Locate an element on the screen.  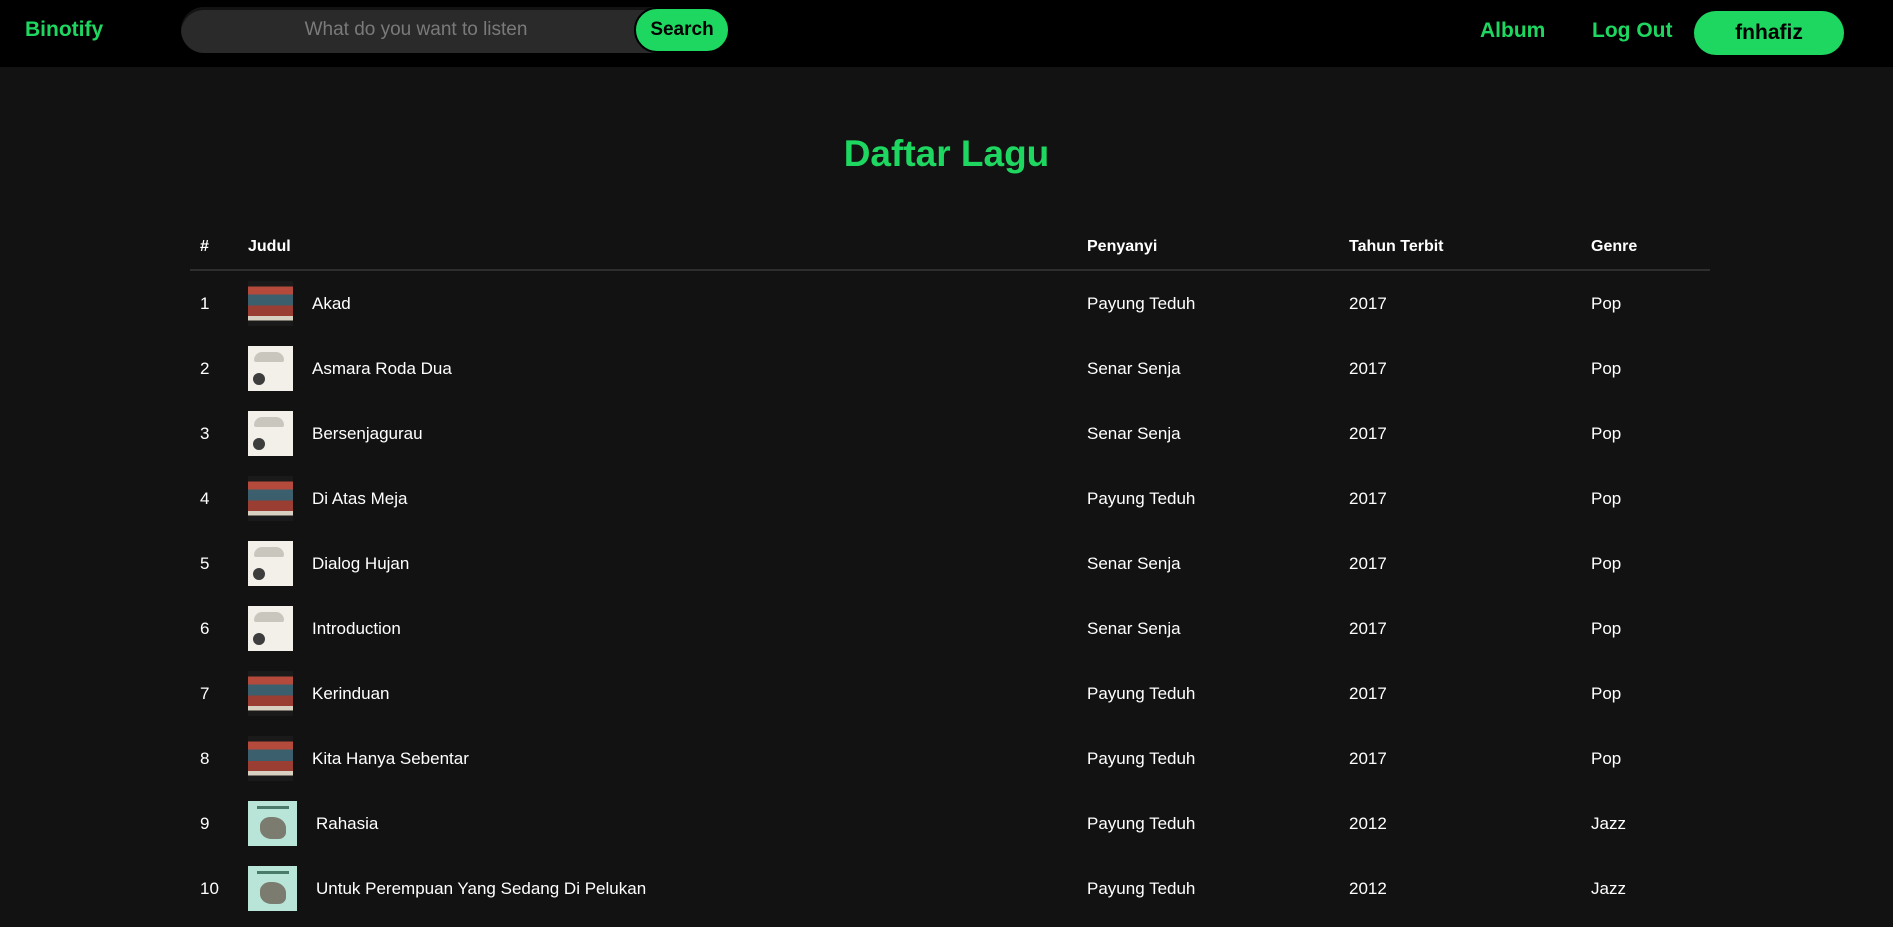
navbar: Binotify Search Album Log Out fnhafiz is located at coordinates (946, 33).